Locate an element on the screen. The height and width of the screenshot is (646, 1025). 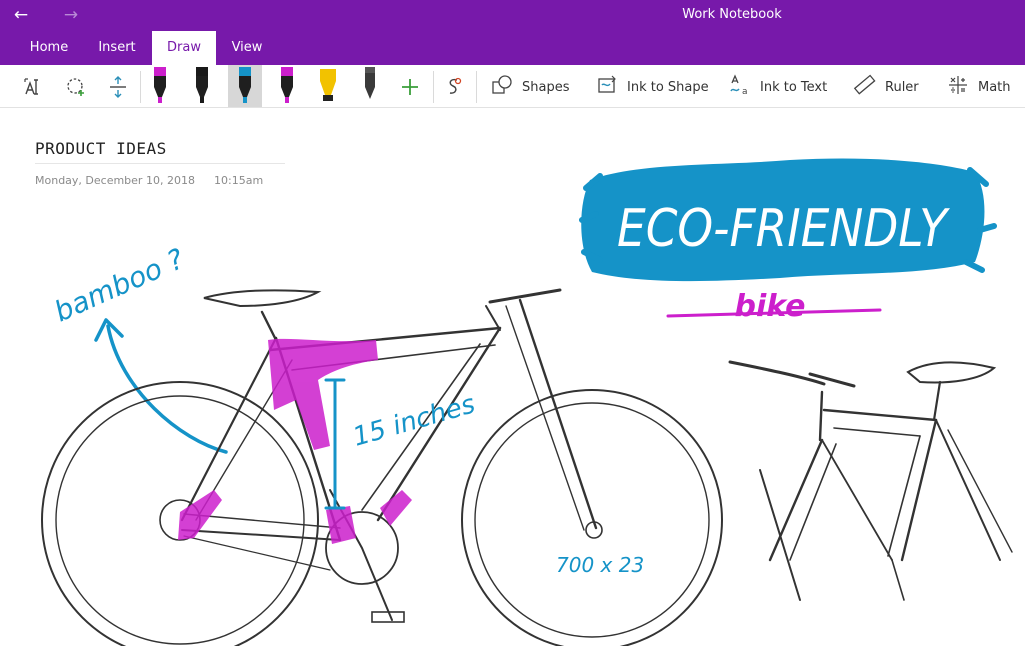
pen-black is located at coordinates (202, 86).